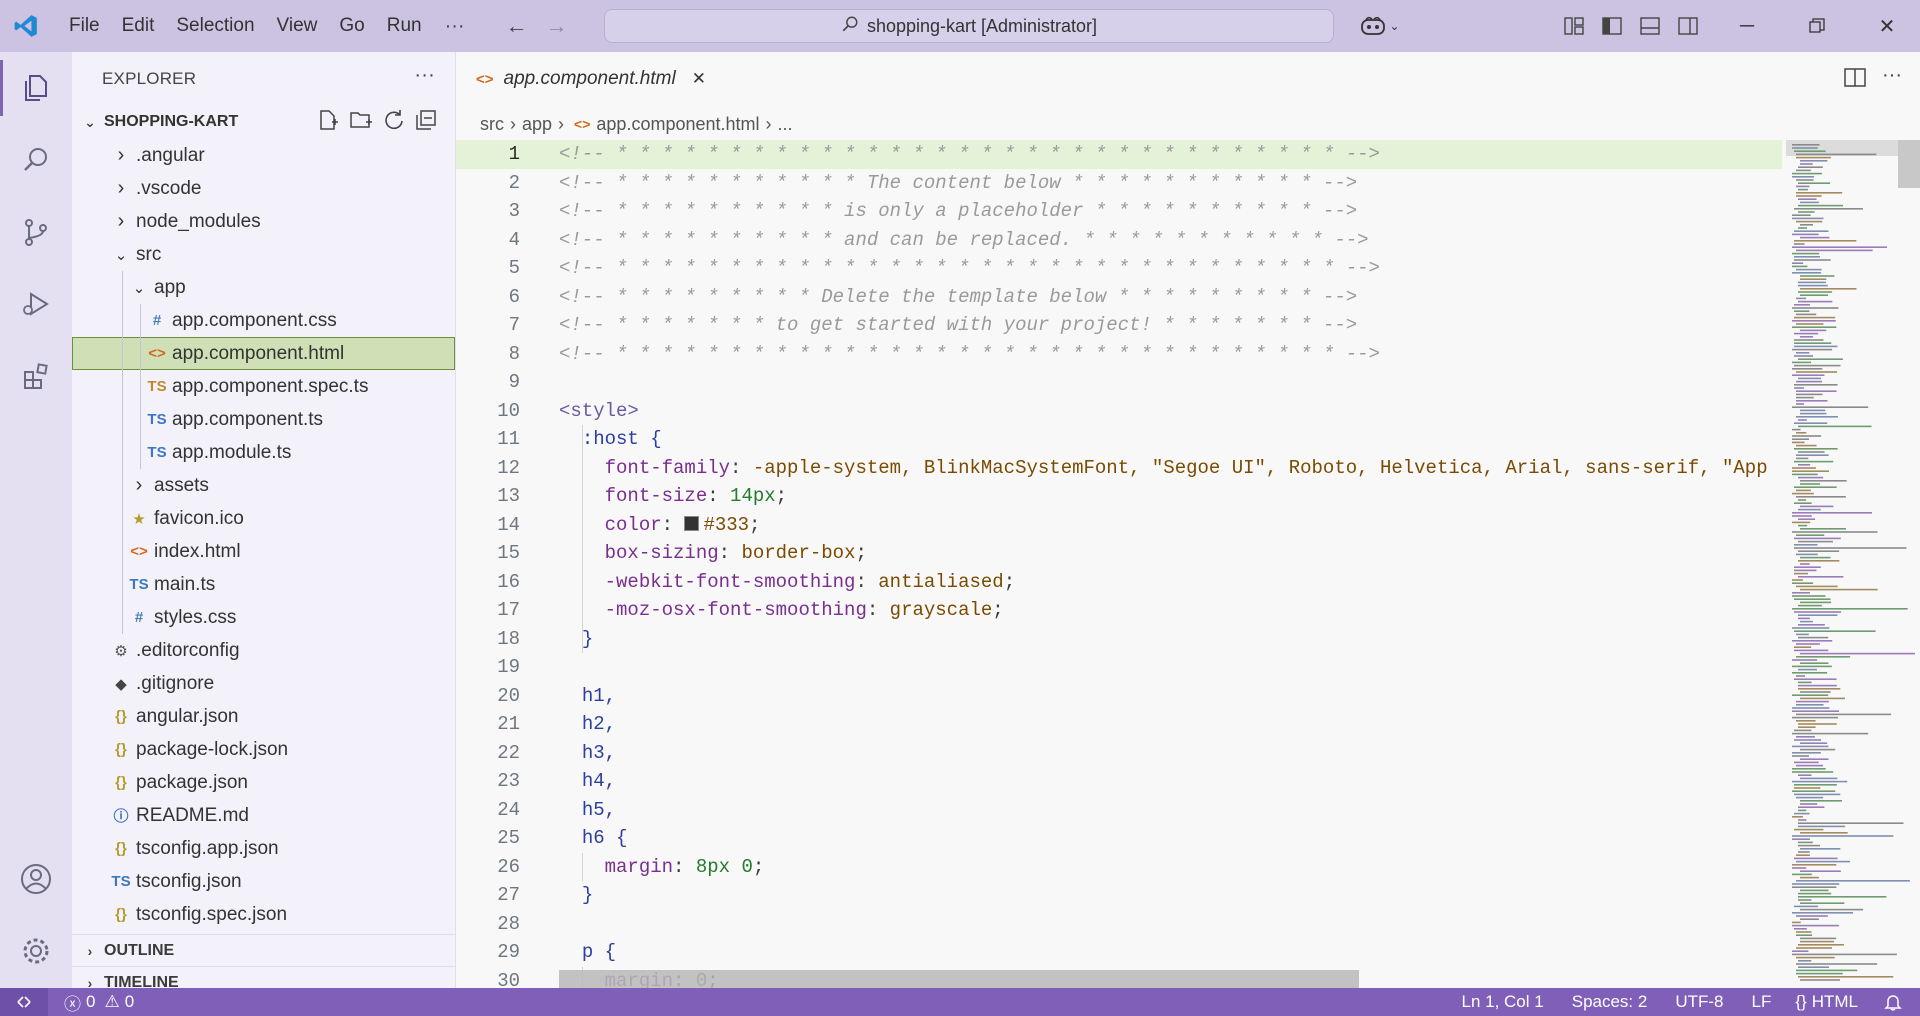  What do you see at coordinates (263, 617) in the screenshot?
I see `tree-item-styles-css: # styles.css` at bounding box center [263, 617].